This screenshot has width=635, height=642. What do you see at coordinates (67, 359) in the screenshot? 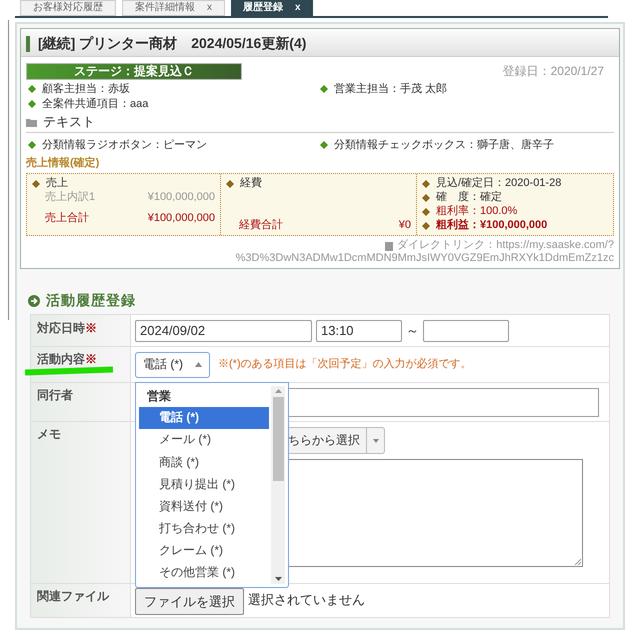
I see `field-label: 活動内容※` at bounding box center [67, 359].